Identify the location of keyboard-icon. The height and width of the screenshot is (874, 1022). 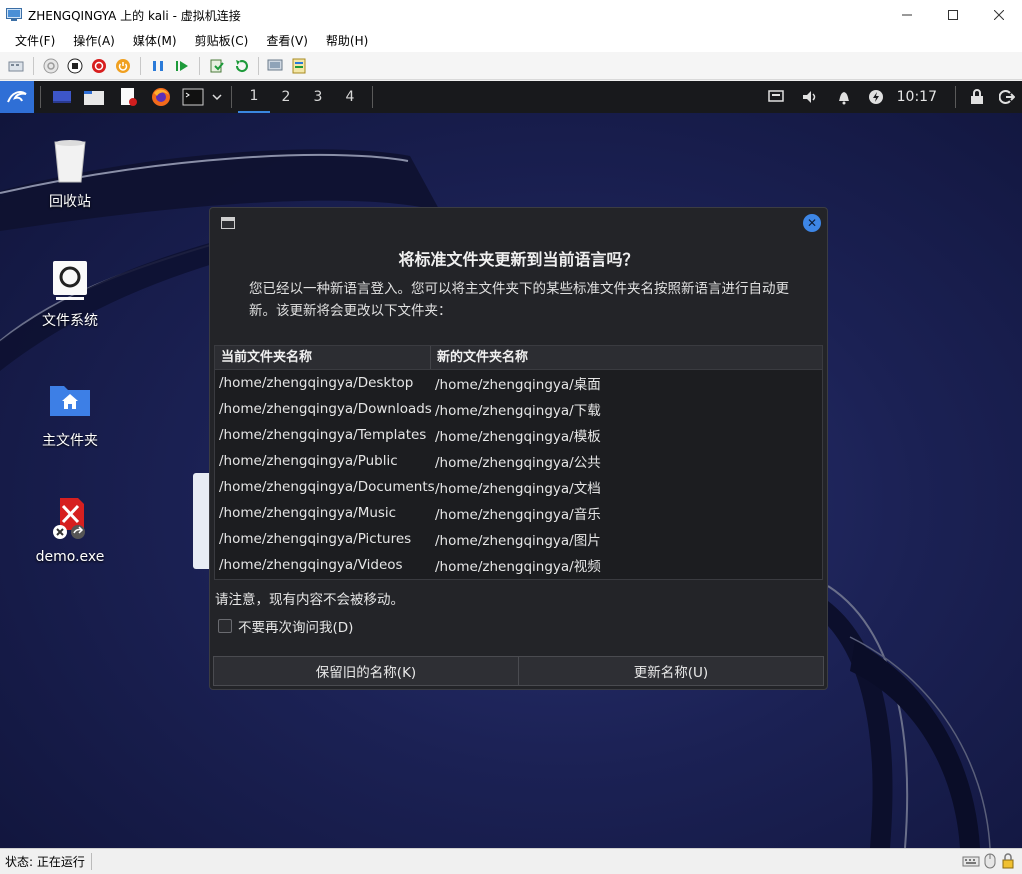
(971, 861).